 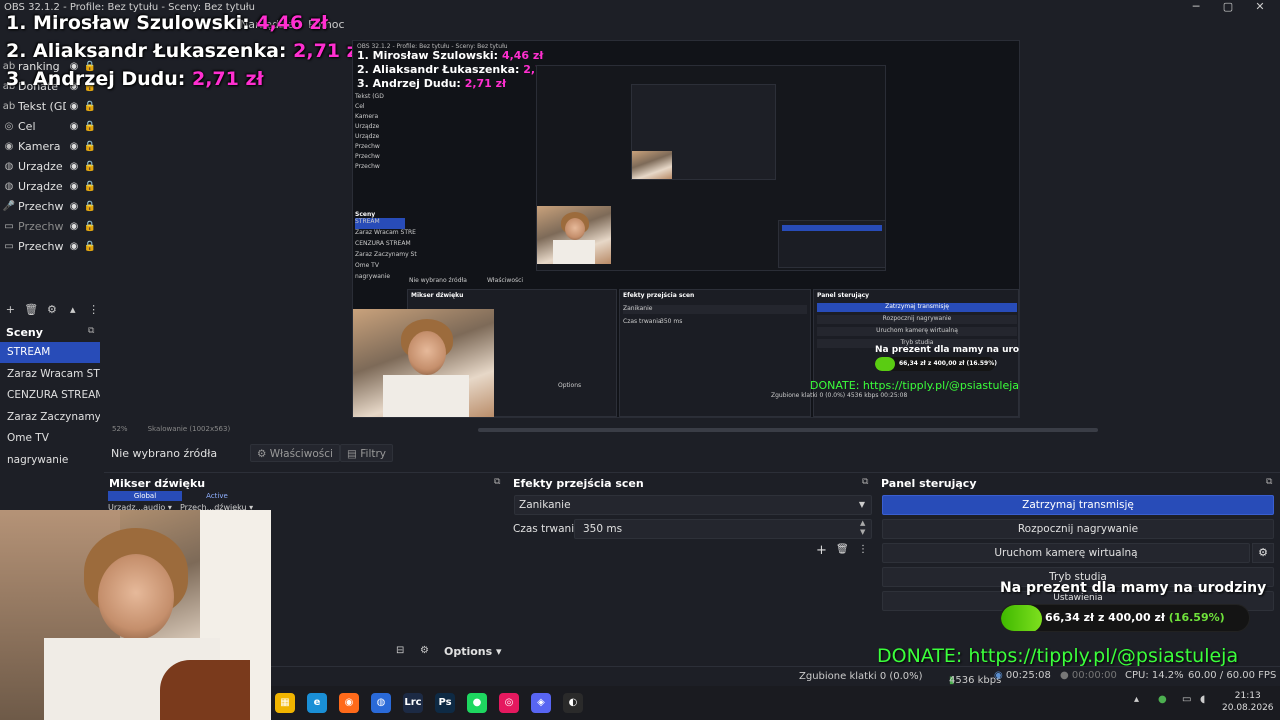 What do you see at coordinates (424, 650) in the screenshot?
I see `advanced-settings-icon: ⚙` at bounding box center [424, 650].